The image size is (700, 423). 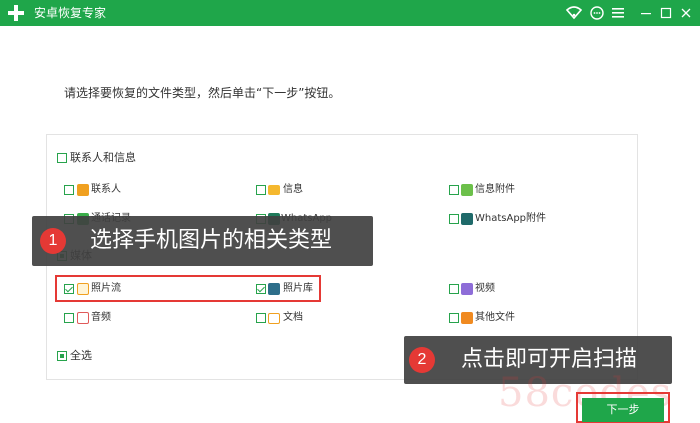 I want to click on paperclip-icon, so click(x=467, y=190).